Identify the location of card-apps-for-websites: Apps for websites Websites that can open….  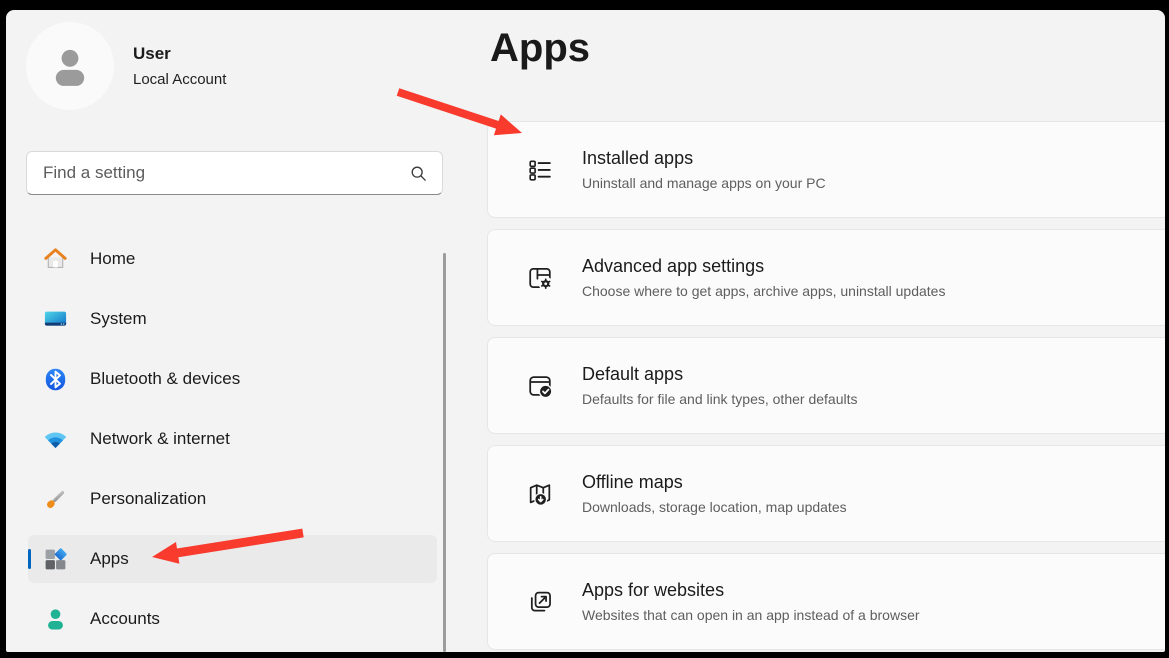
(826, 601).